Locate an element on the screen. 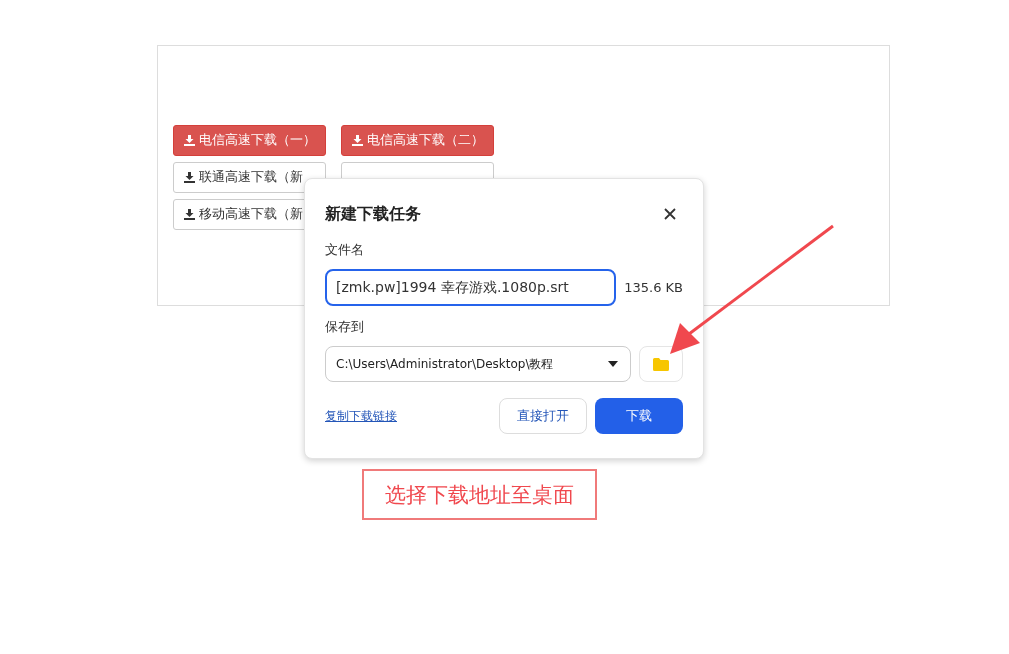 This screenshot has height=654, width=1009. download-link-button: 电信高速下载（二） is located at coordinates (417, 140).